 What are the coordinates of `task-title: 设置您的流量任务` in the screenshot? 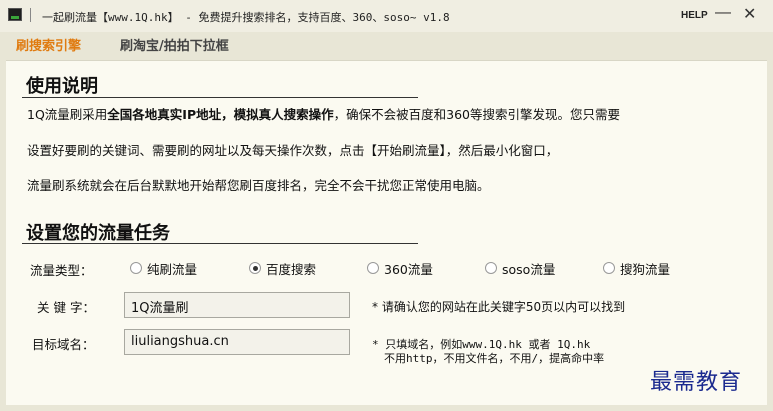 It's located at (98, 233).